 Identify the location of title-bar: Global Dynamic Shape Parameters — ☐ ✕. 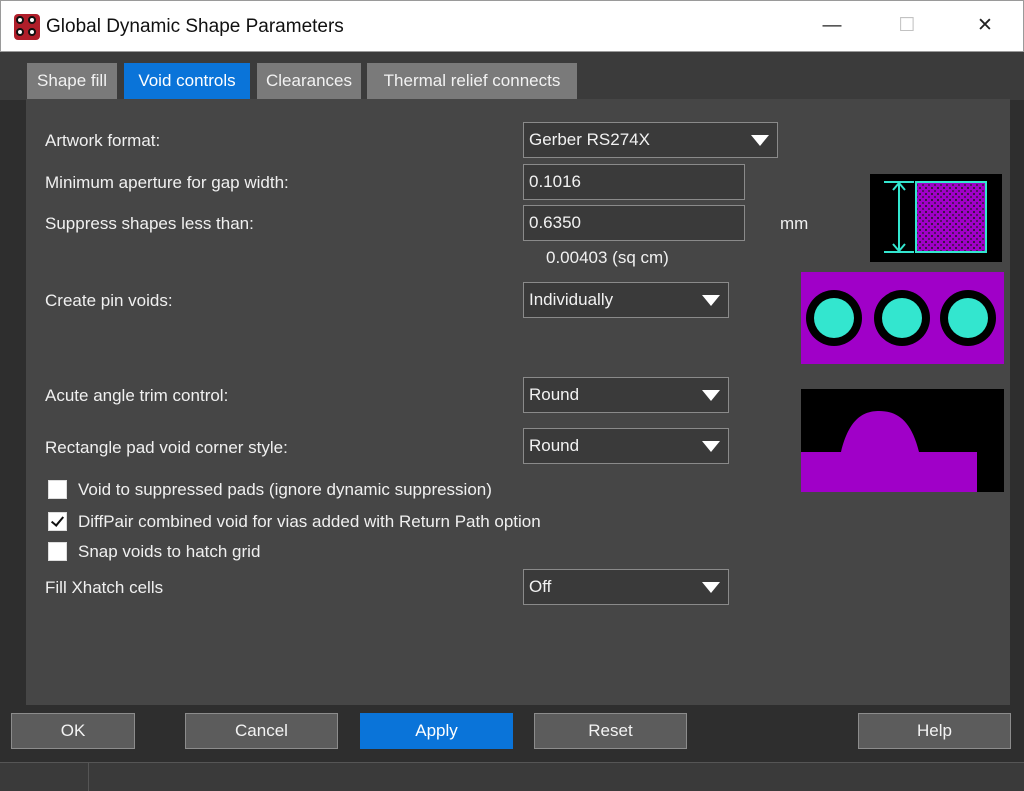
(512, 26).